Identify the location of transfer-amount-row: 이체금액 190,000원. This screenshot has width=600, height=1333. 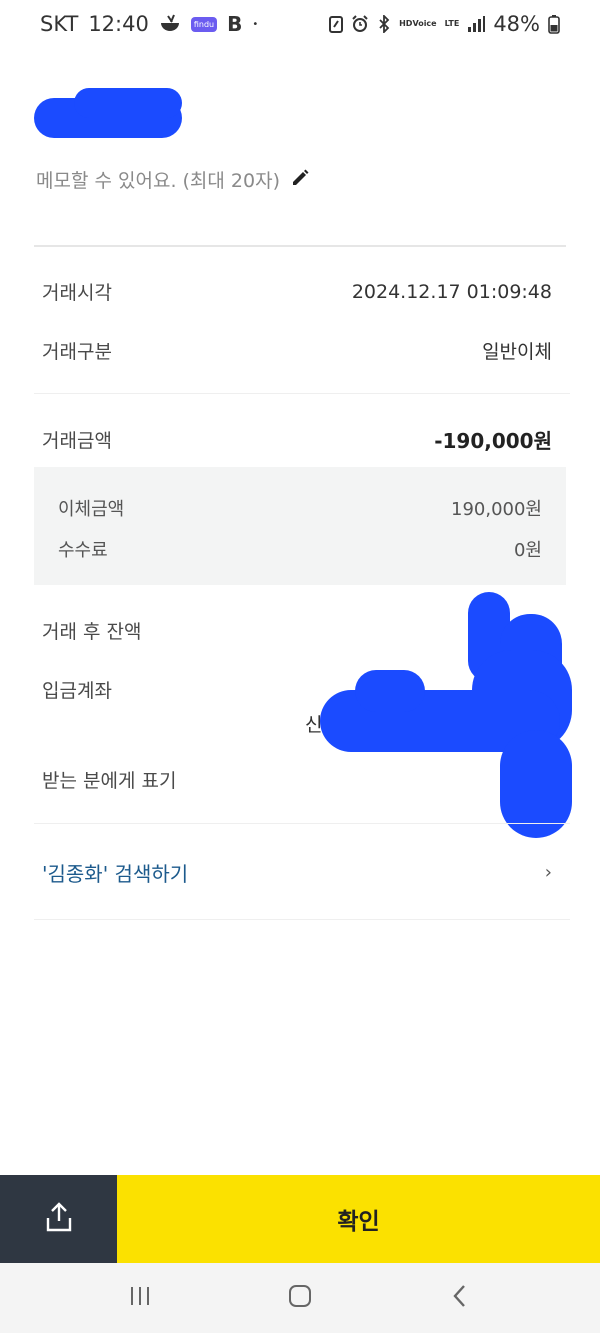
(300, 508).